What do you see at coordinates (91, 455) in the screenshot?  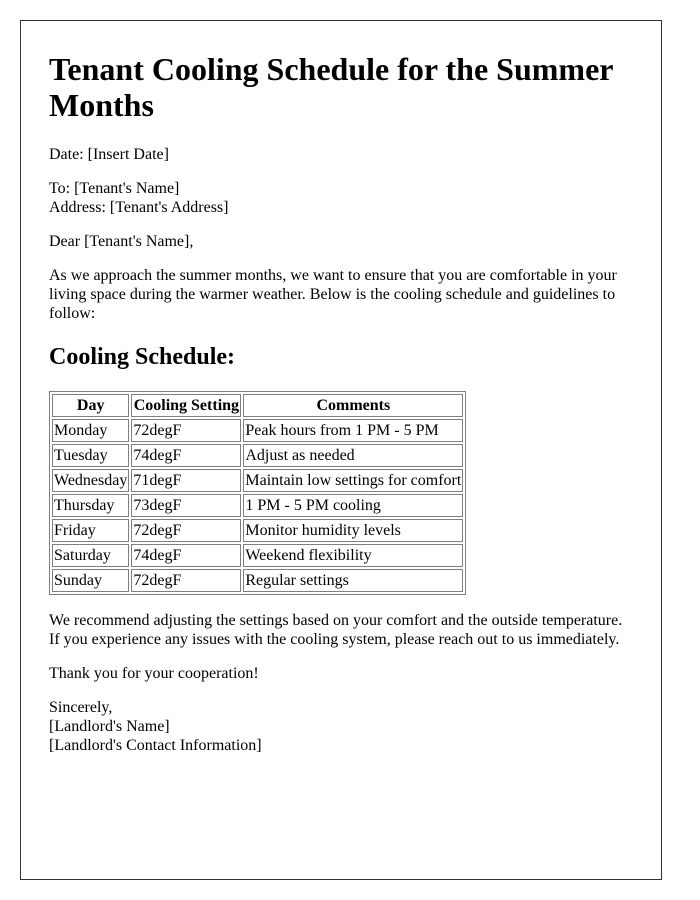 I see `cell-day: Tuesday` at bounding box center [91, 455].